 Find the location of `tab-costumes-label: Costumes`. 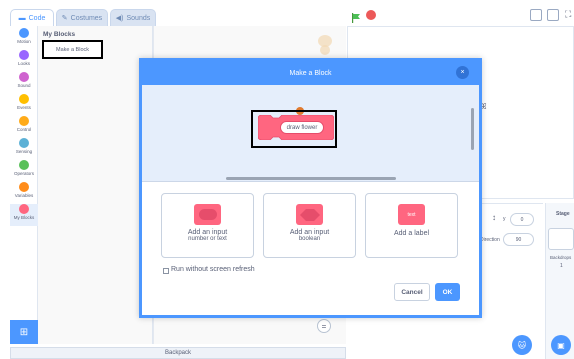

tab-costumes-label: Costumes is located at coordinates (86, 18).